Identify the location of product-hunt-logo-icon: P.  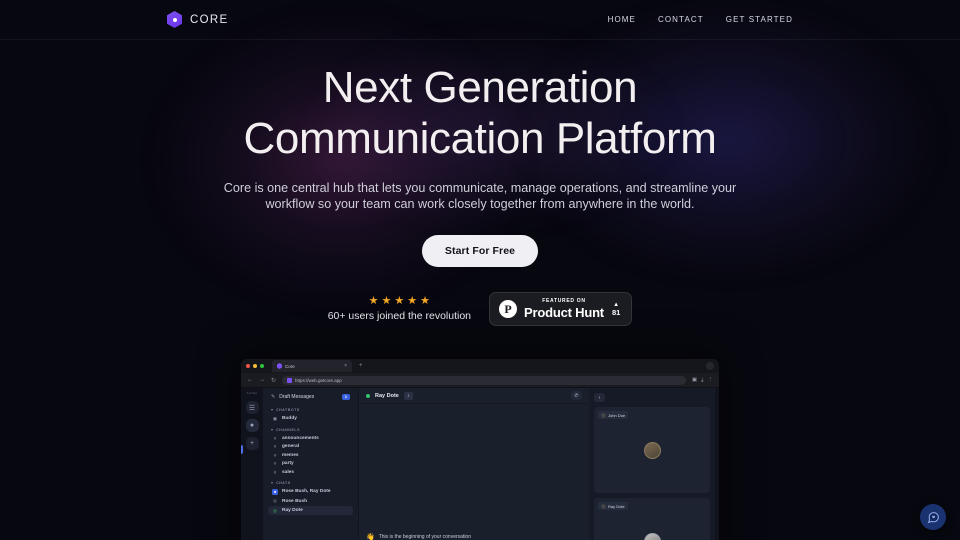
(508, 309).